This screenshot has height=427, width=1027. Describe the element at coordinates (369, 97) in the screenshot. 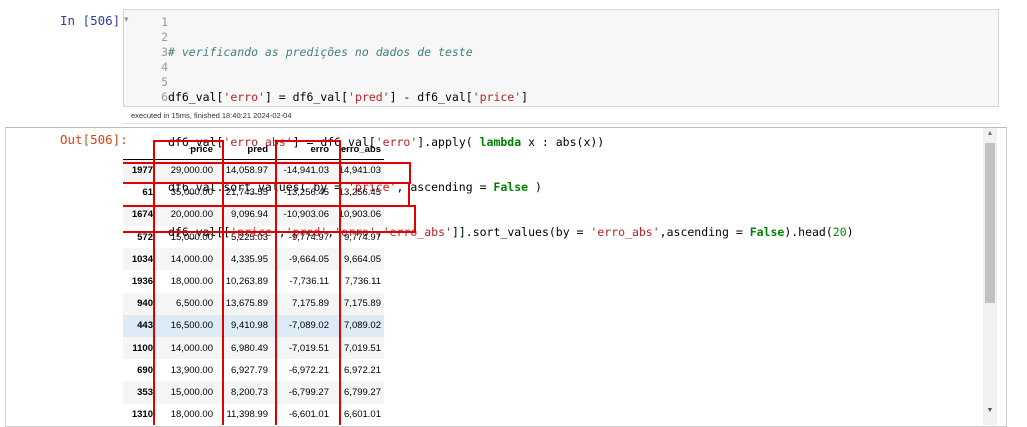

I see `code-string: 'pred'` at that location.